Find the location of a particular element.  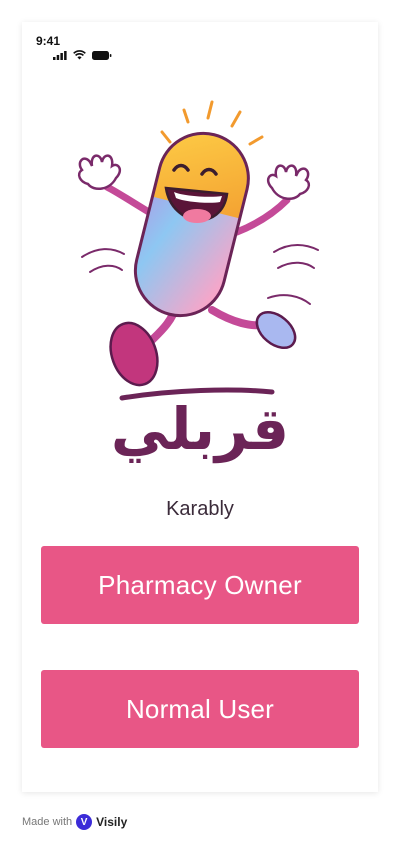

status-icons is located at coordinates (82, 55).